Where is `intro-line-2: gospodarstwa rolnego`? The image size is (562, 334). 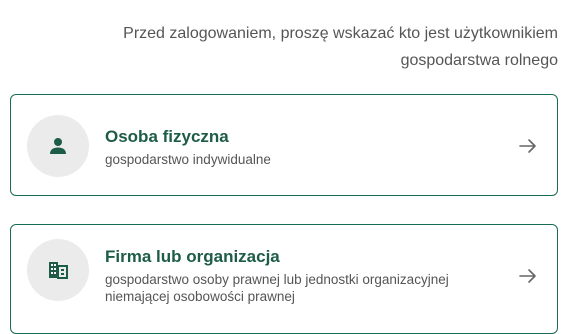
intro-line-2: gospodarstwa rolnego is located at coordinates (479, 60).